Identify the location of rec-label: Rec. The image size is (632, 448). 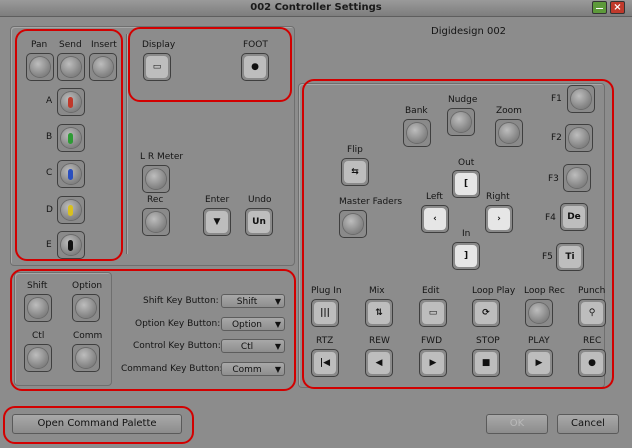
(155, 200).